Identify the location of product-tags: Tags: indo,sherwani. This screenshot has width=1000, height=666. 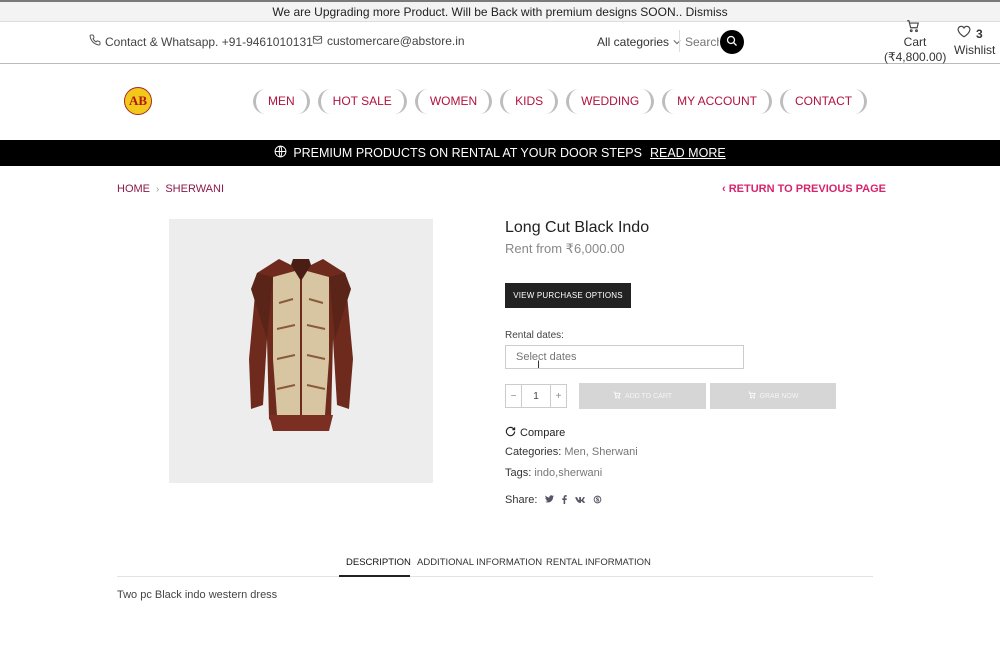
(553, 473).